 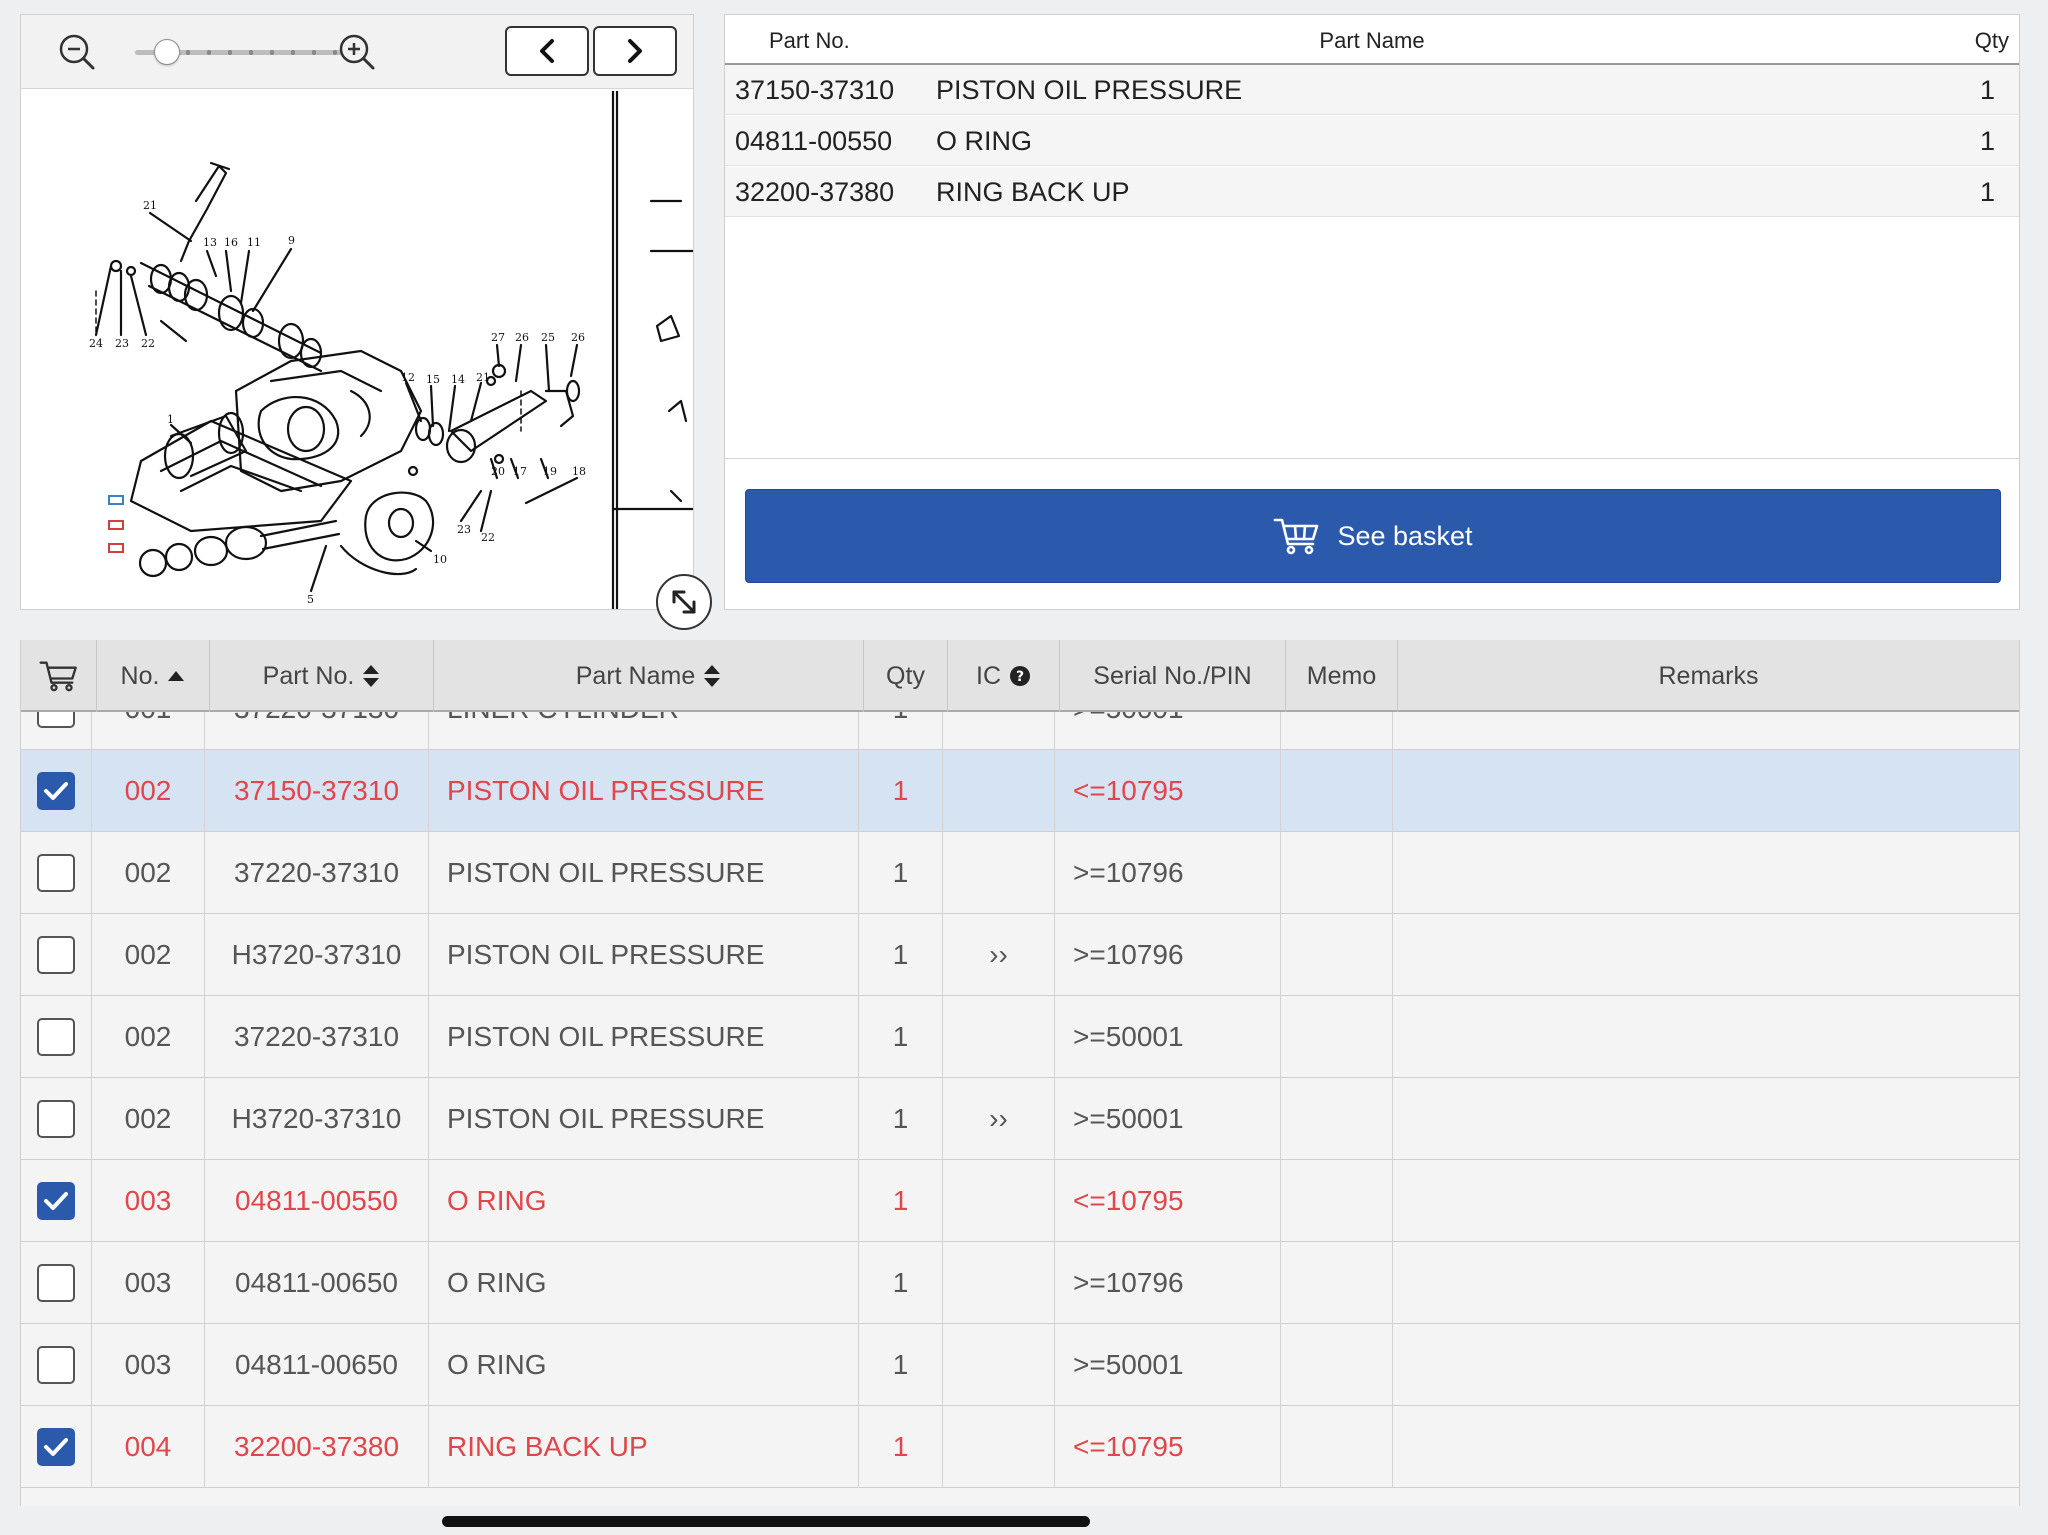 I want to click on basket-item-part-name: PISTON OIL PRESSURE, so click(x=1089, y=90).